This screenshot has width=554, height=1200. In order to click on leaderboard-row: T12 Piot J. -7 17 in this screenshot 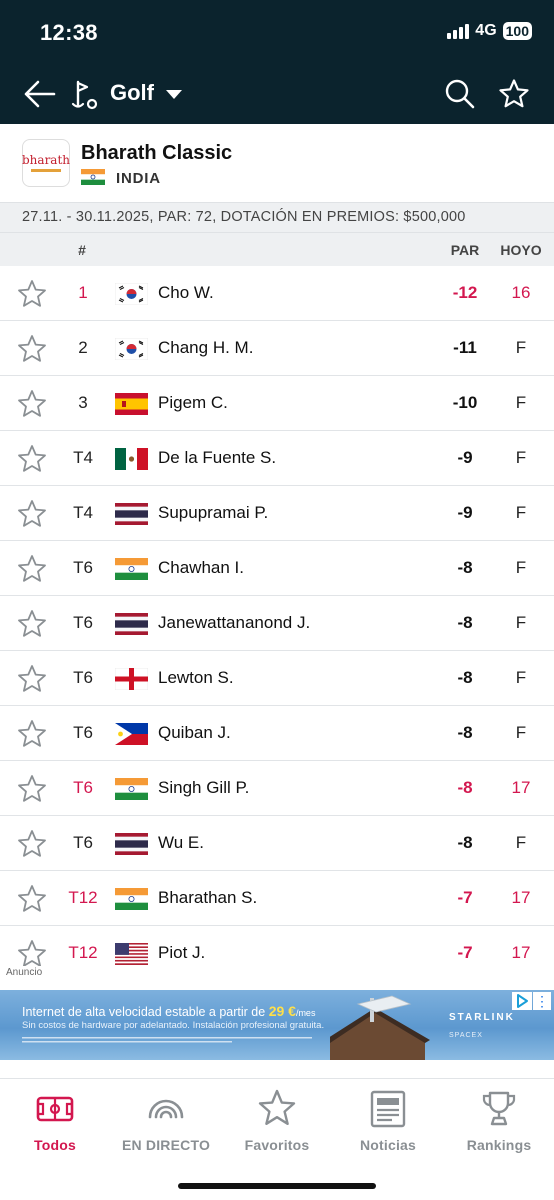, I will do `click(277, 946)`.